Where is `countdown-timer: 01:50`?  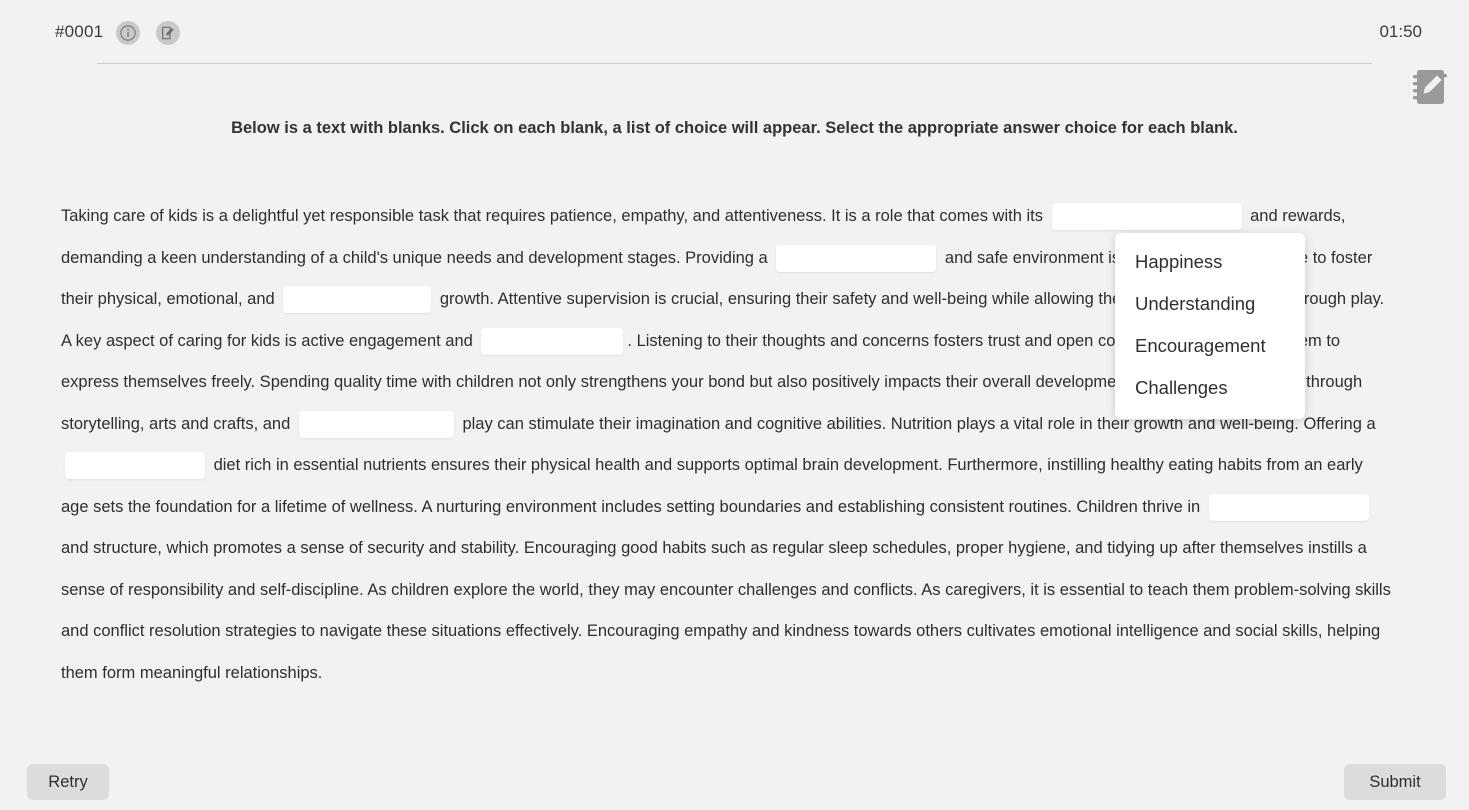 countdown-timer: 01:50 is located at coordinates (1400, 31).